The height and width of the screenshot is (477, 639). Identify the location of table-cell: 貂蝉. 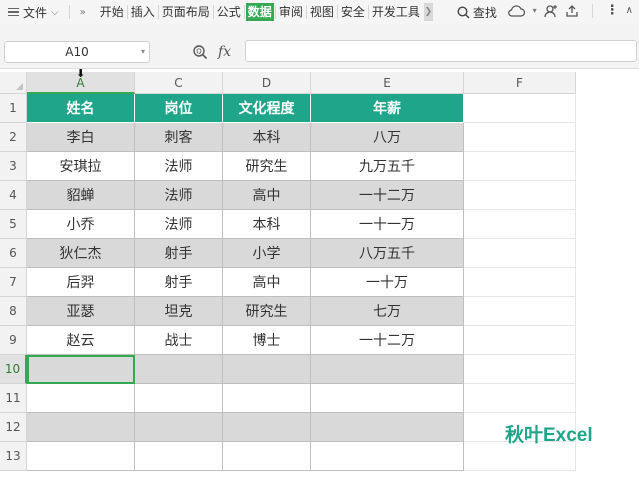
(81, 195).